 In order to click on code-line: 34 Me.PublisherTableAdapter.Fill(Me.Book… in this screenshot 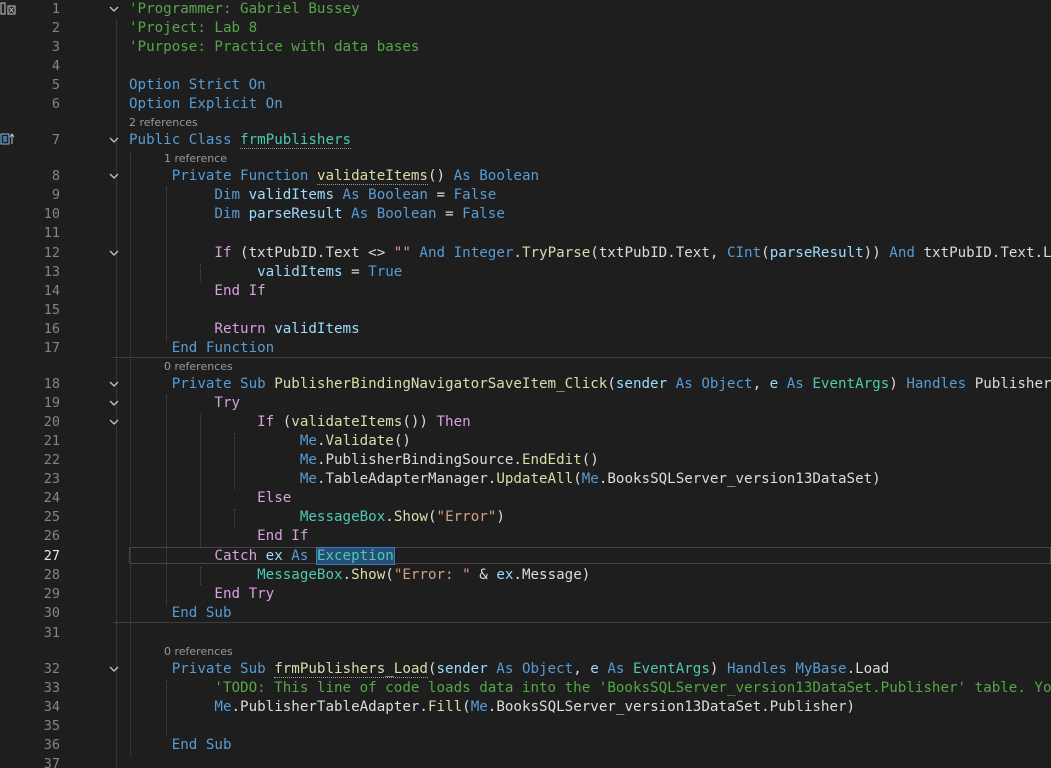, I will do `click(525, 707)`.